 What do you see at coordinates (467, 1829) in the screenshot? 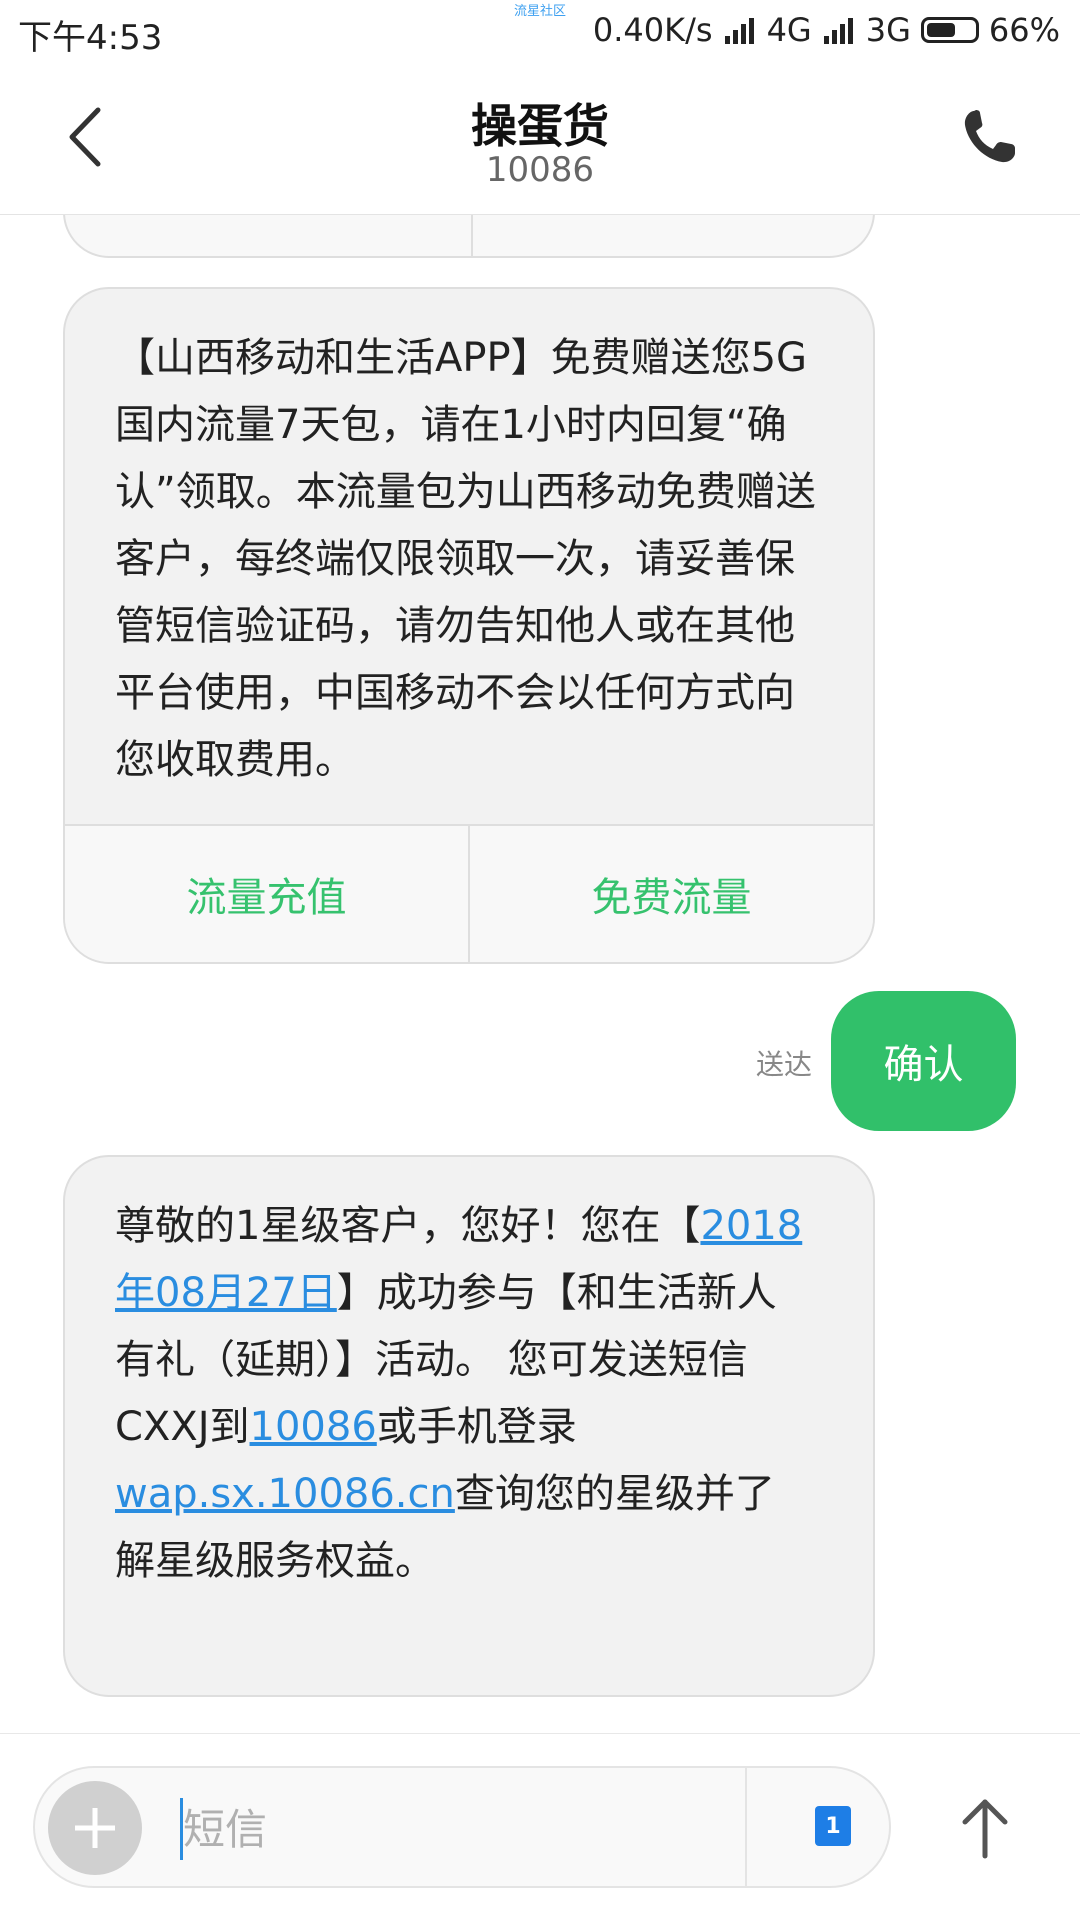
I see `sms-input` at bounding box center [467, 1829].